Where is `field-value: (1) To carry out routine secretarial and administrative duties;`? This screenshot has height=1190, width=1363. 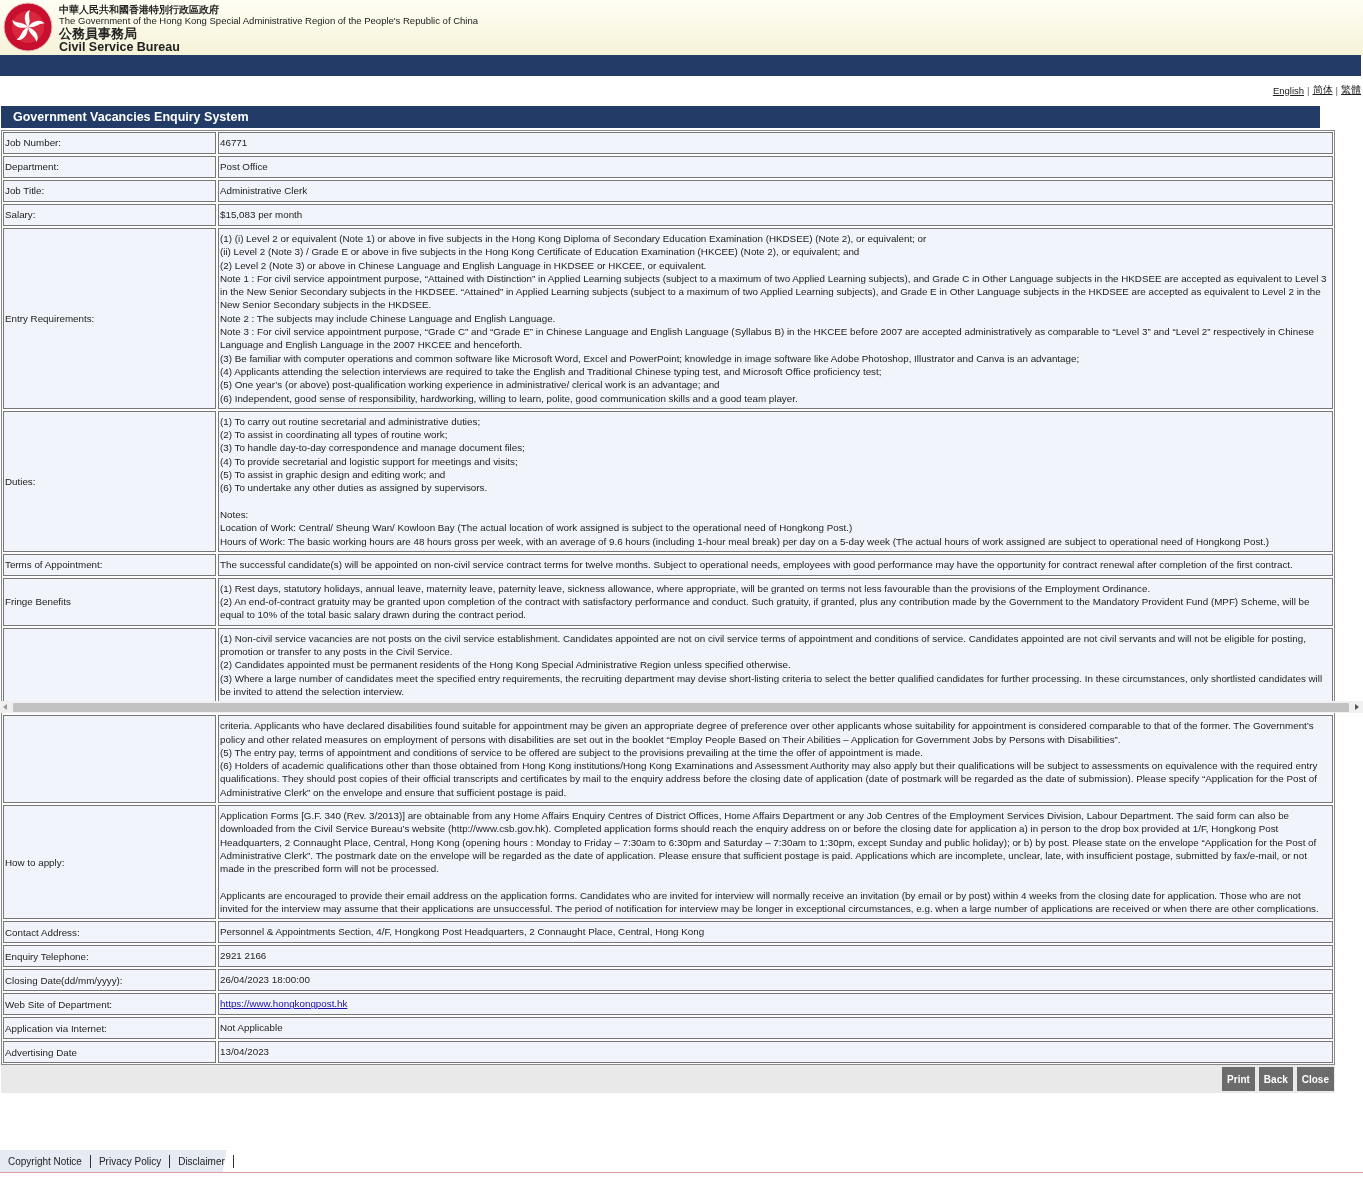 field-value: (1) To carry out routine secretarial and administrative duties; is located at coordinates (351, 421).